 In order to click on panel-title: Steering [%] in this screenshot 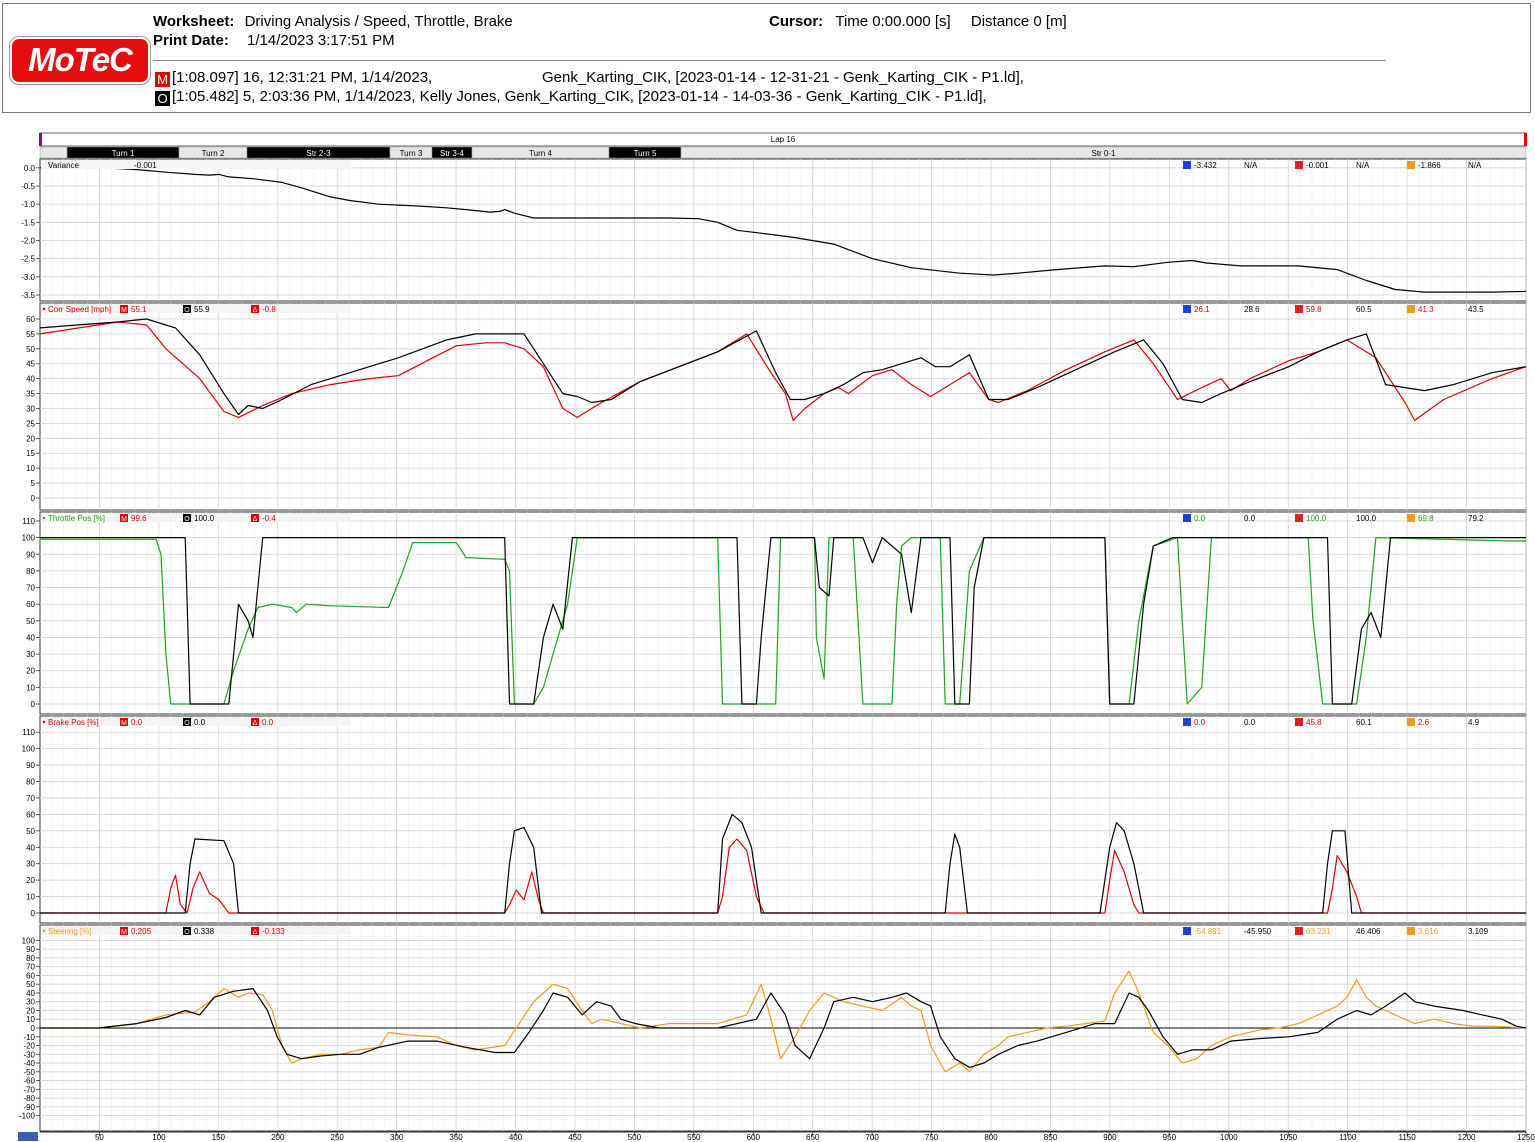, I will do `click(70, 931)`.